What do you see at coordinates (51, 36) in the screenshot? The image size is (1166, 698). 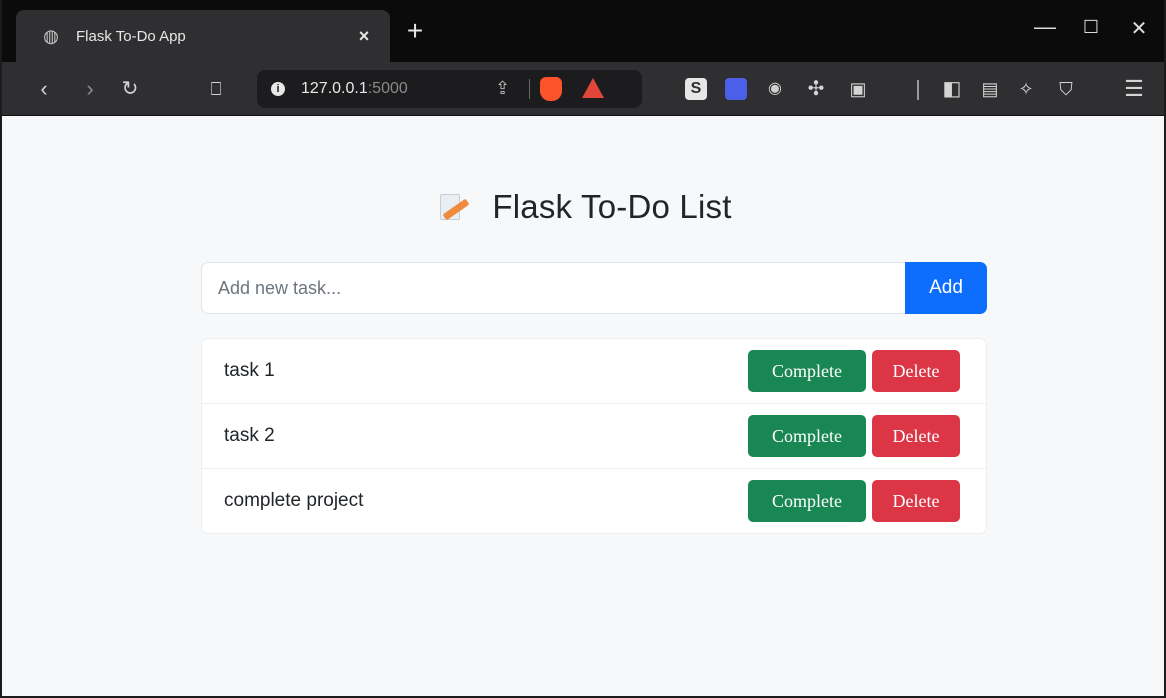 I see `globe-icon: ◍` at bounding box center [51, 36].